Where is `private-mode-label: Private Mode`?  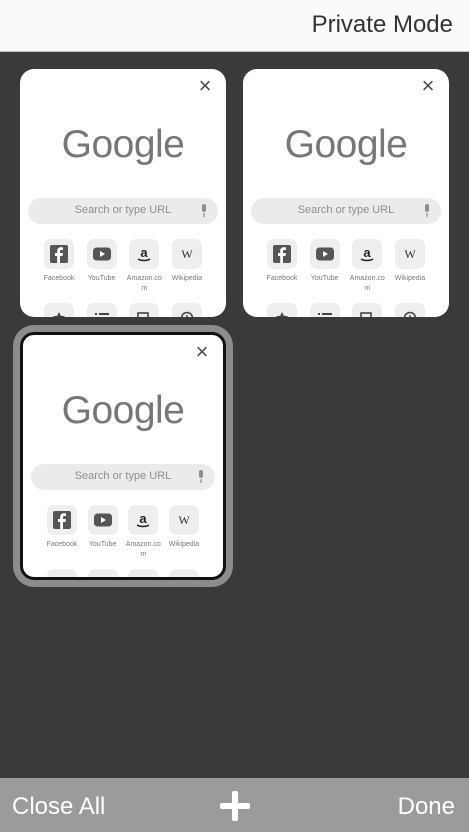 private-mode-label: Private Mode is located at coordinates (382, 24).